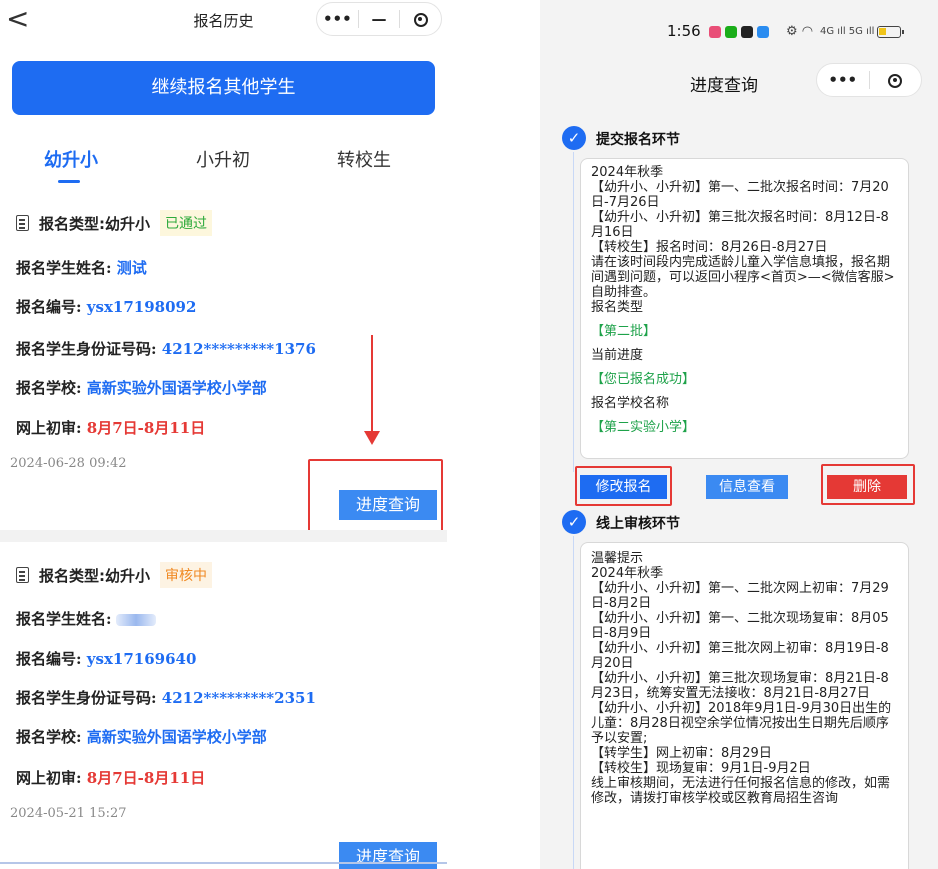  What do you see at coordinates (68, 813) in the screenshot?
I see `timestamp: 2024-05-21 15:27` at bounding box center [68, 813].